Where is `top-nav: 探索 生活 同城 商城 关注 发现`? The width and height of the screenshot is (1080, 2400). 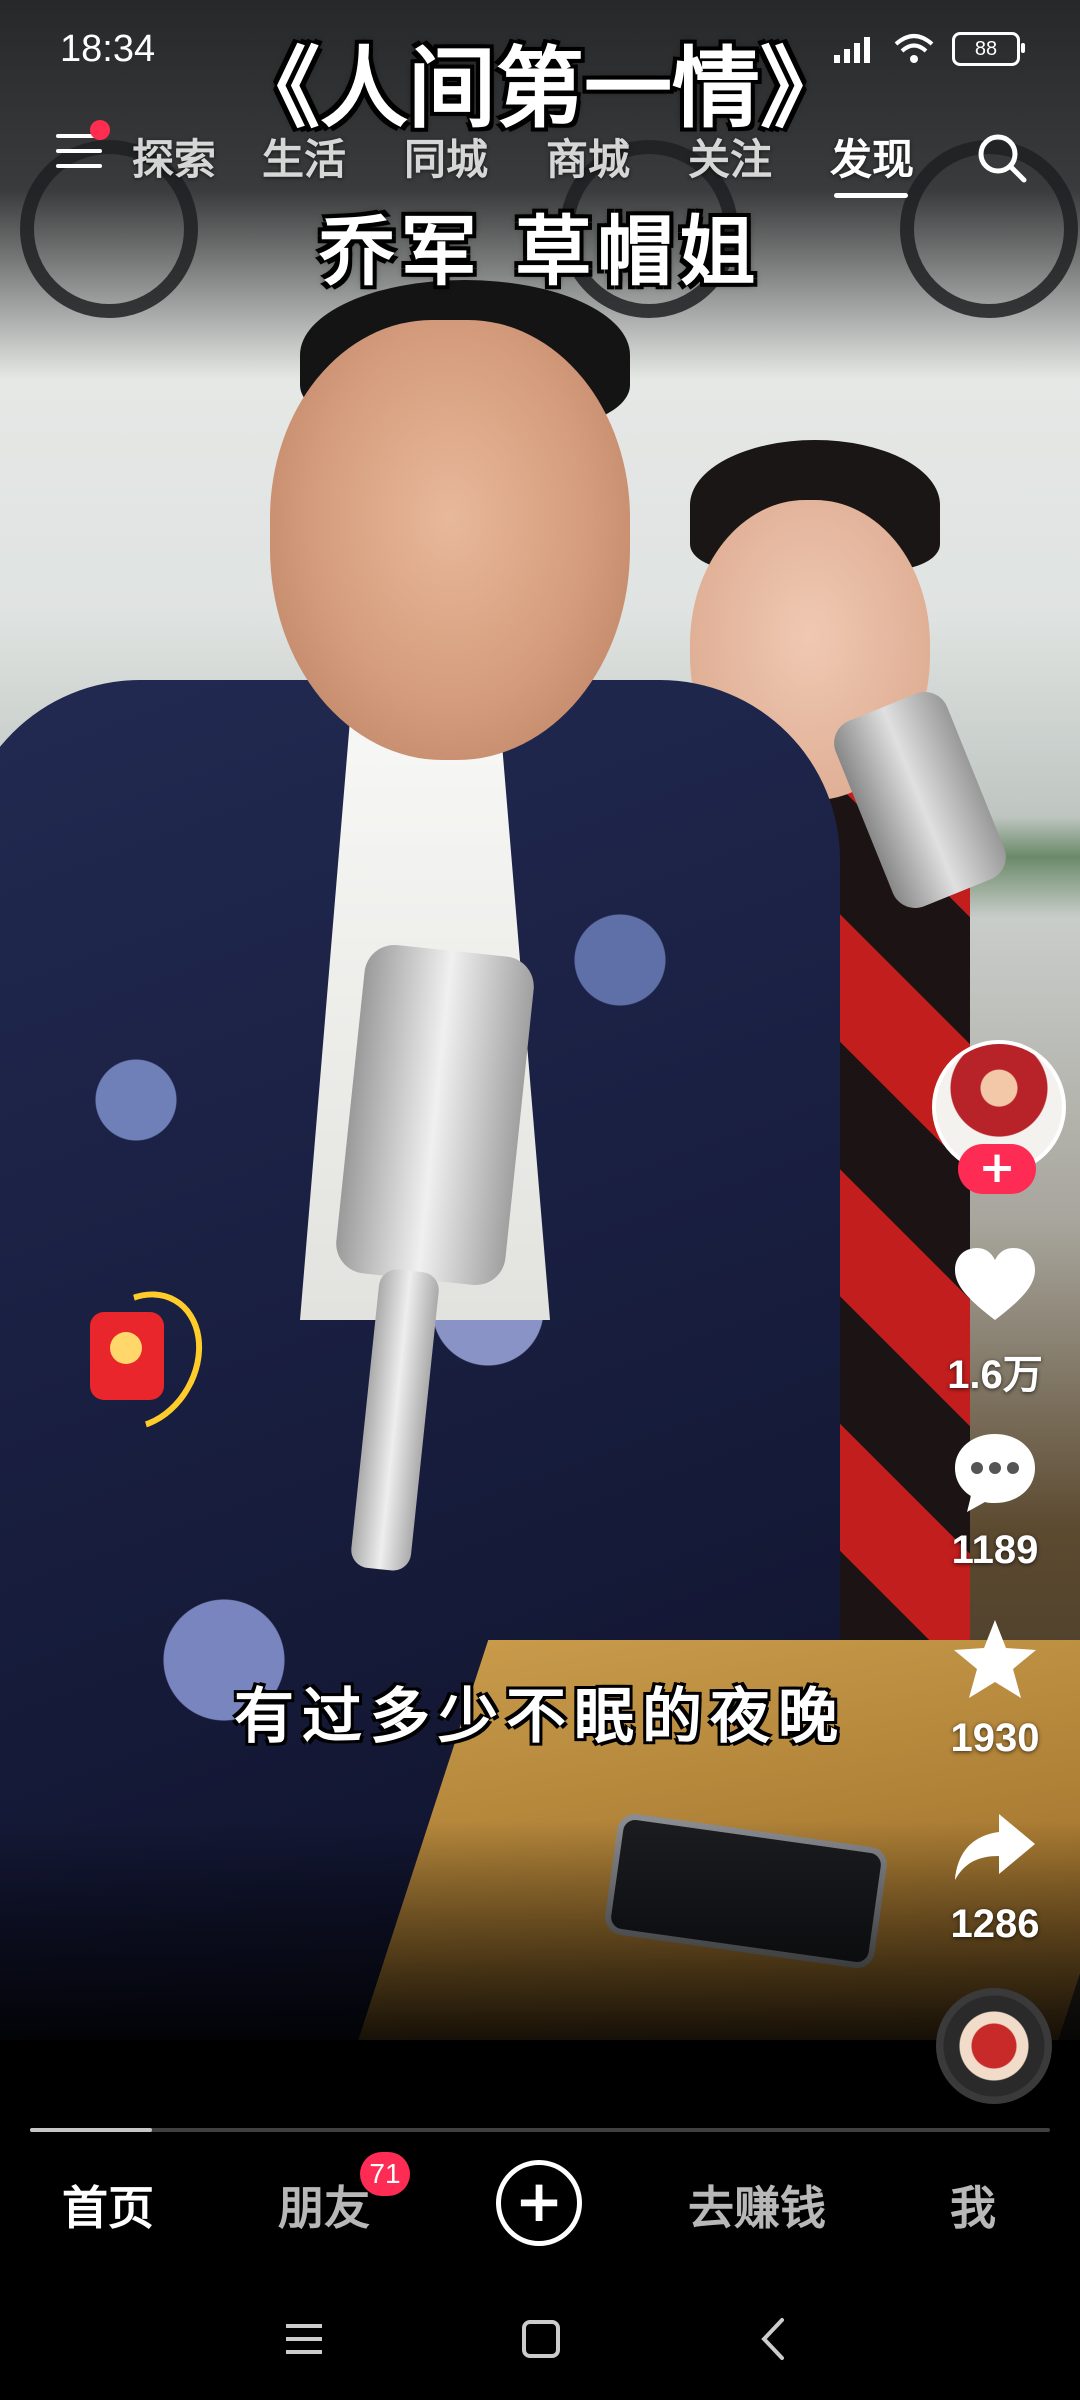 top-nav: 探索 生活 同城 商城 关注 发现 is located at coordinates (540, 160).